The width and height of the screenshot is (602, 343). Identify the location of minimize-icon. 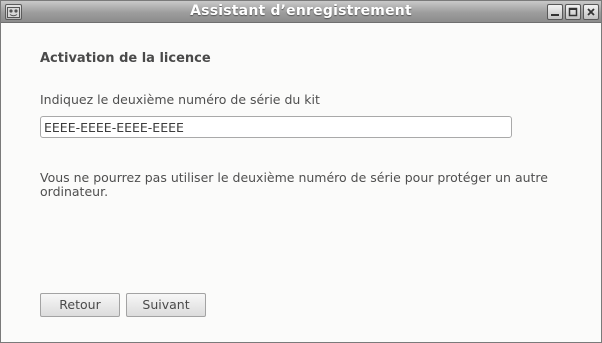
(555, 15).